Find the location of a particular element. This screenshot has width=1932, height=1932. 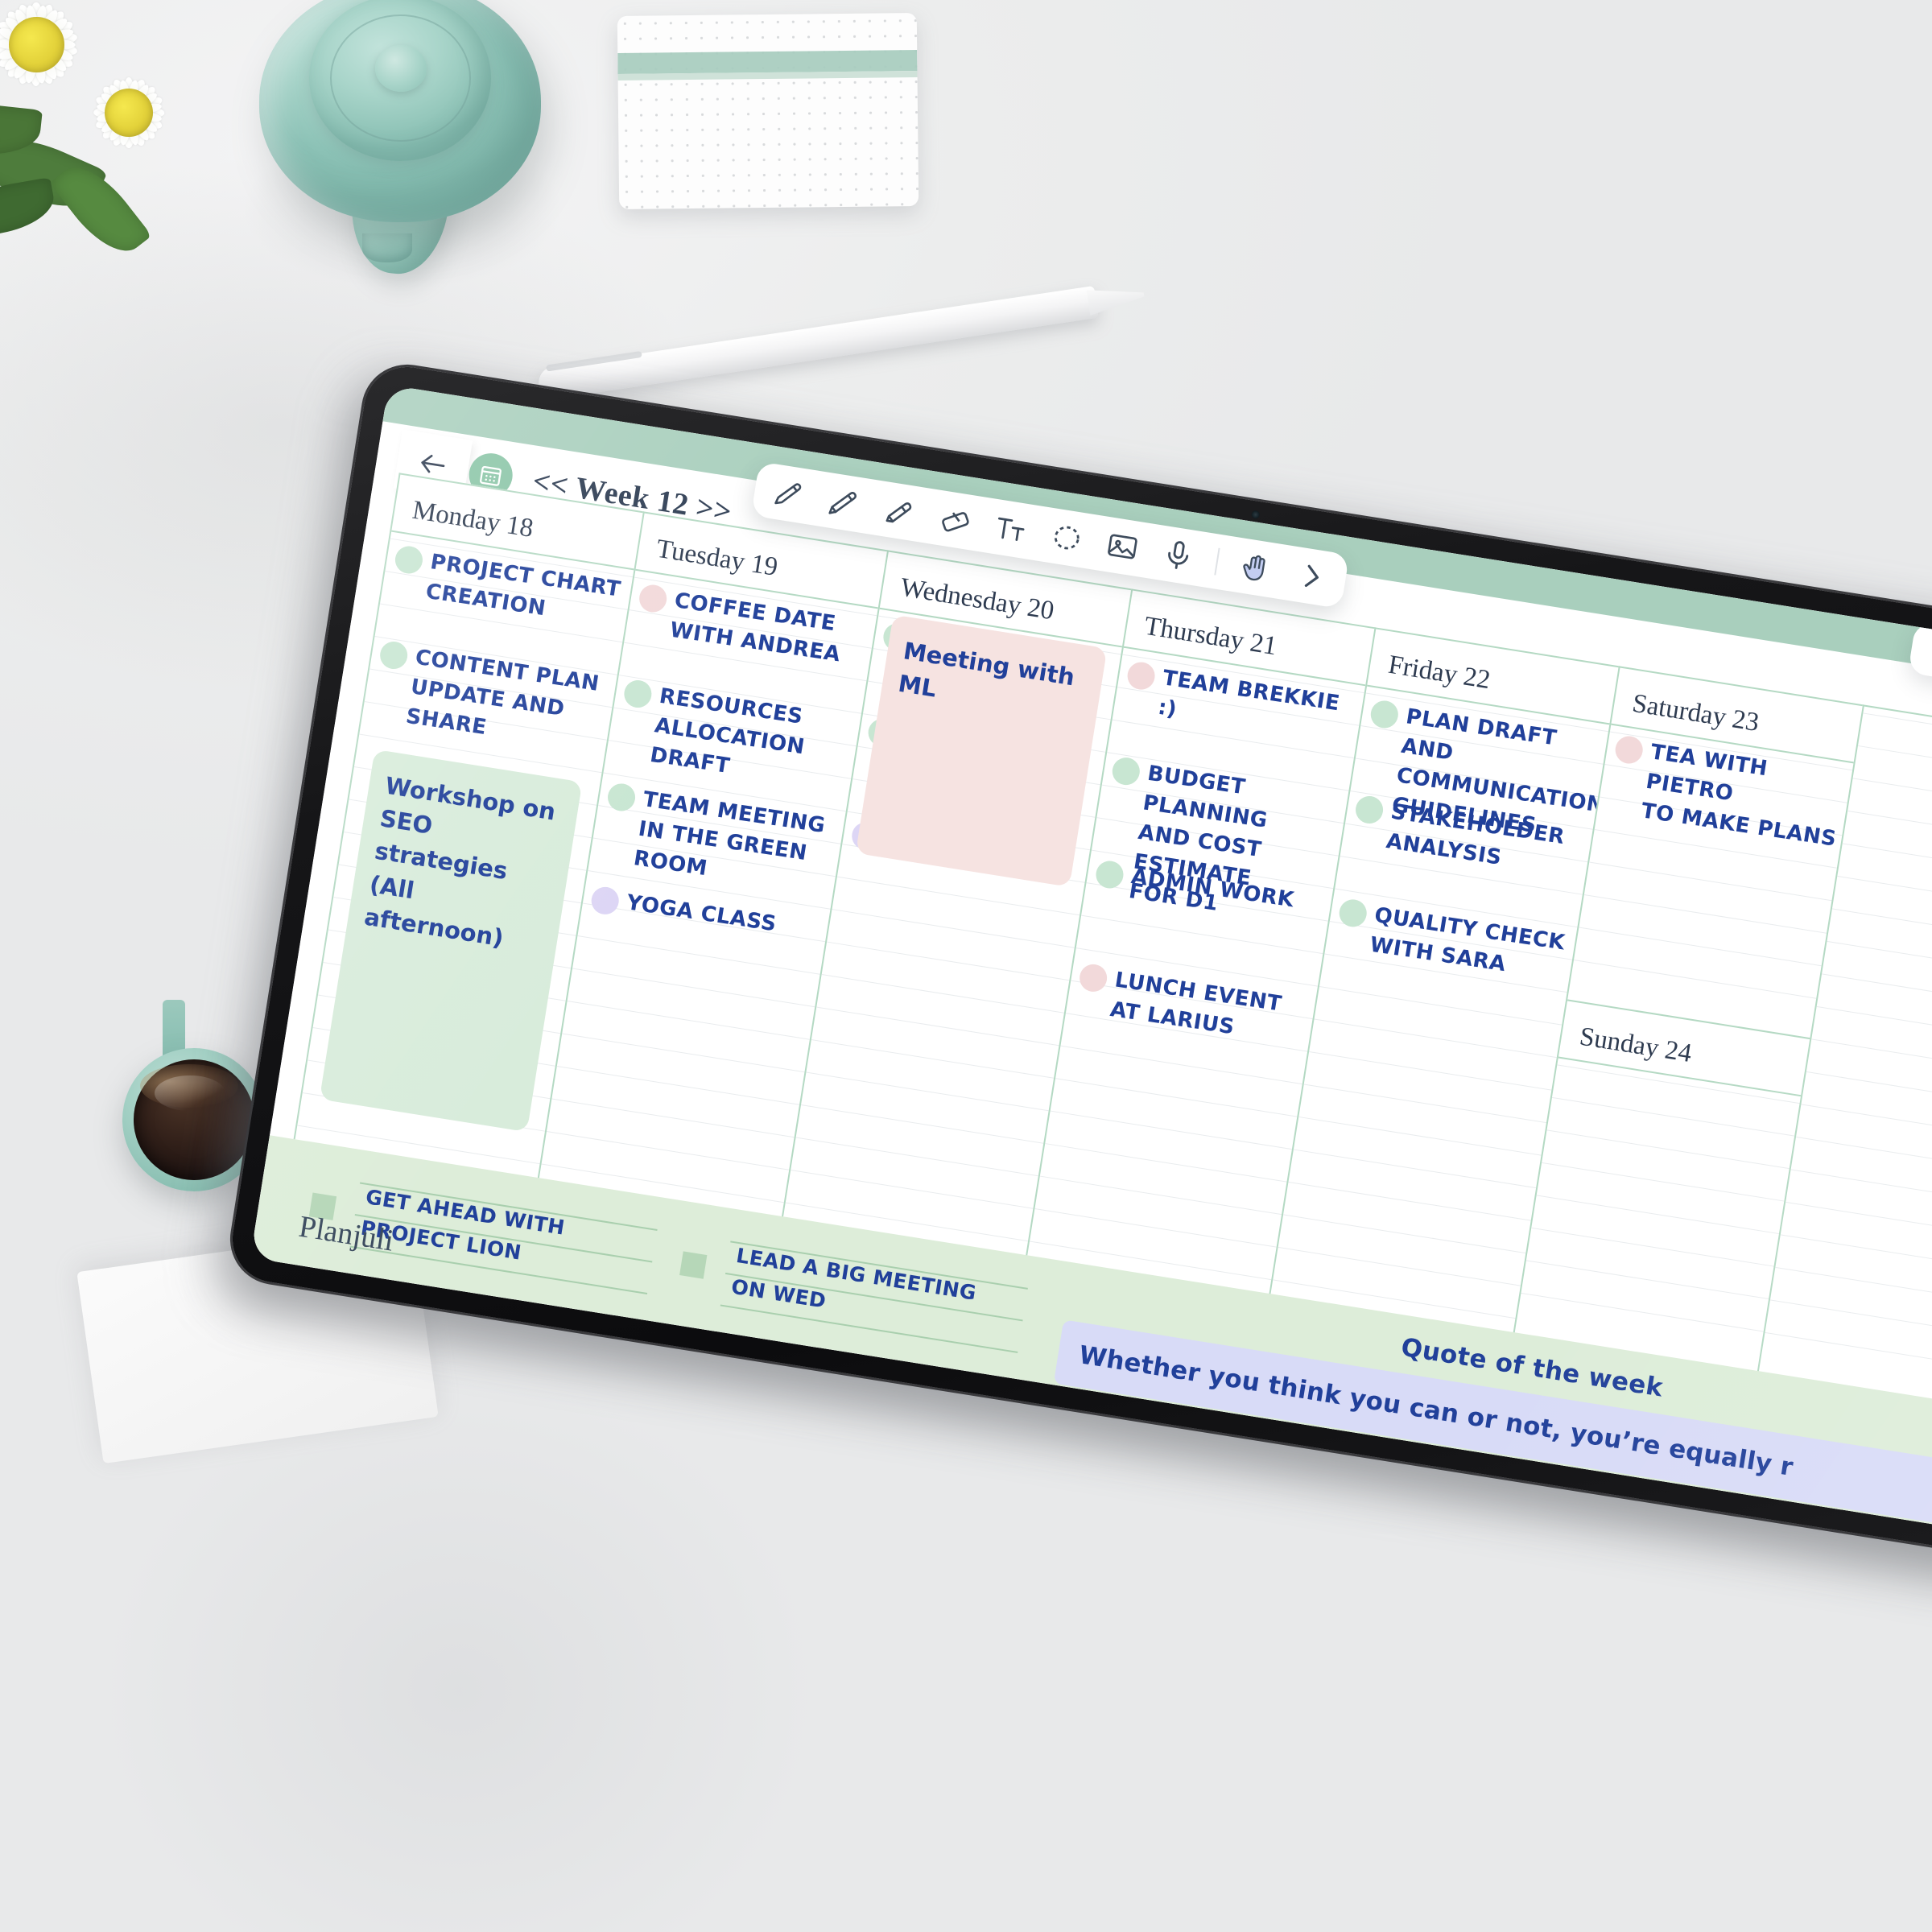

highlighter-icon is located at coordinates (900, 511).